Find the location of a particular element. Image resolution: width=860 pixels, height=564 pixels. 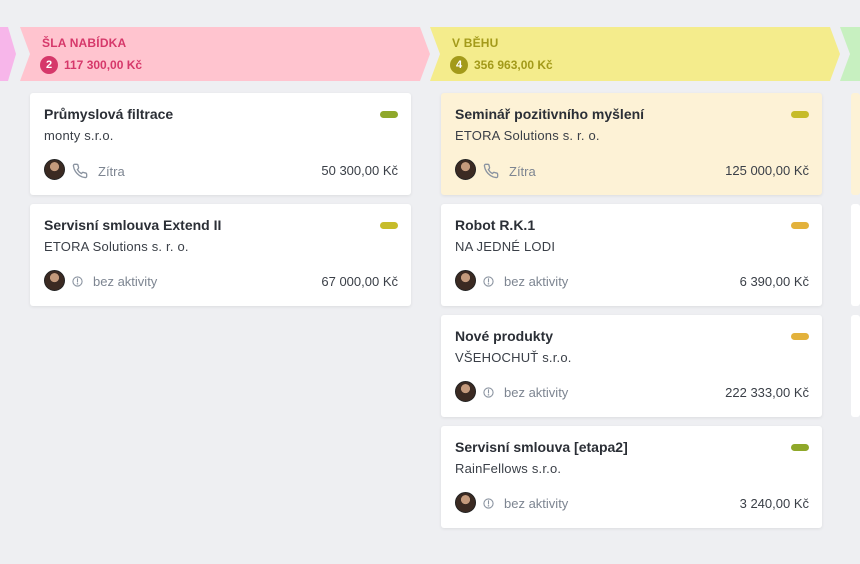

deal-company: monty s.r.o. is located at coordinates (79, 135).